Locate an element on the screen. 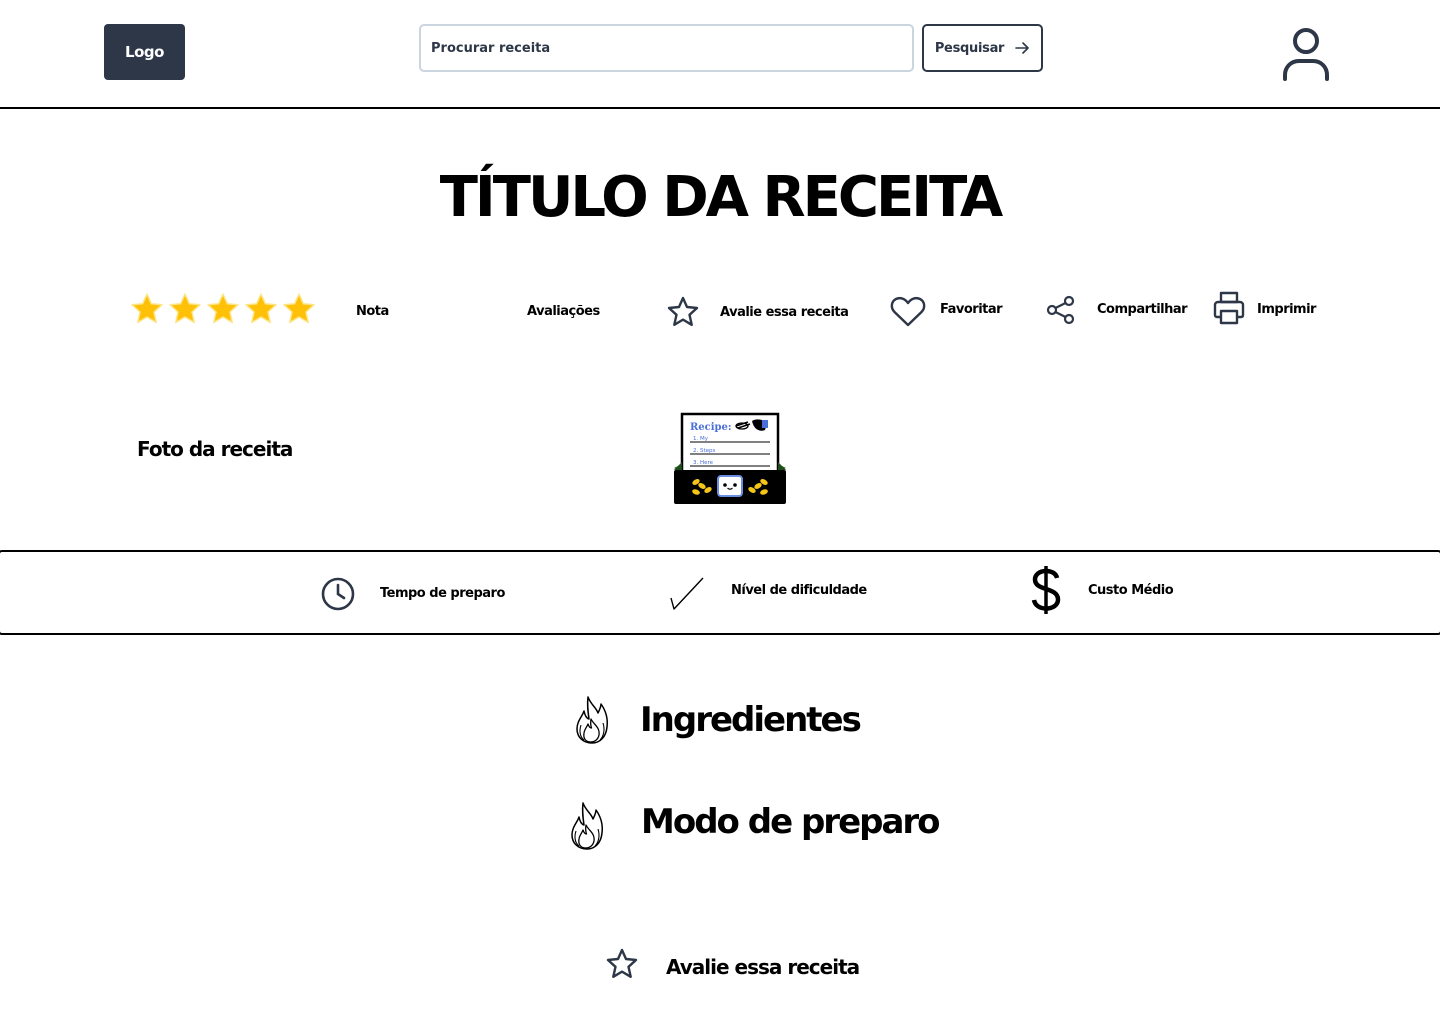  reviews-label: Avaliações is located at coordinates (563, 311).